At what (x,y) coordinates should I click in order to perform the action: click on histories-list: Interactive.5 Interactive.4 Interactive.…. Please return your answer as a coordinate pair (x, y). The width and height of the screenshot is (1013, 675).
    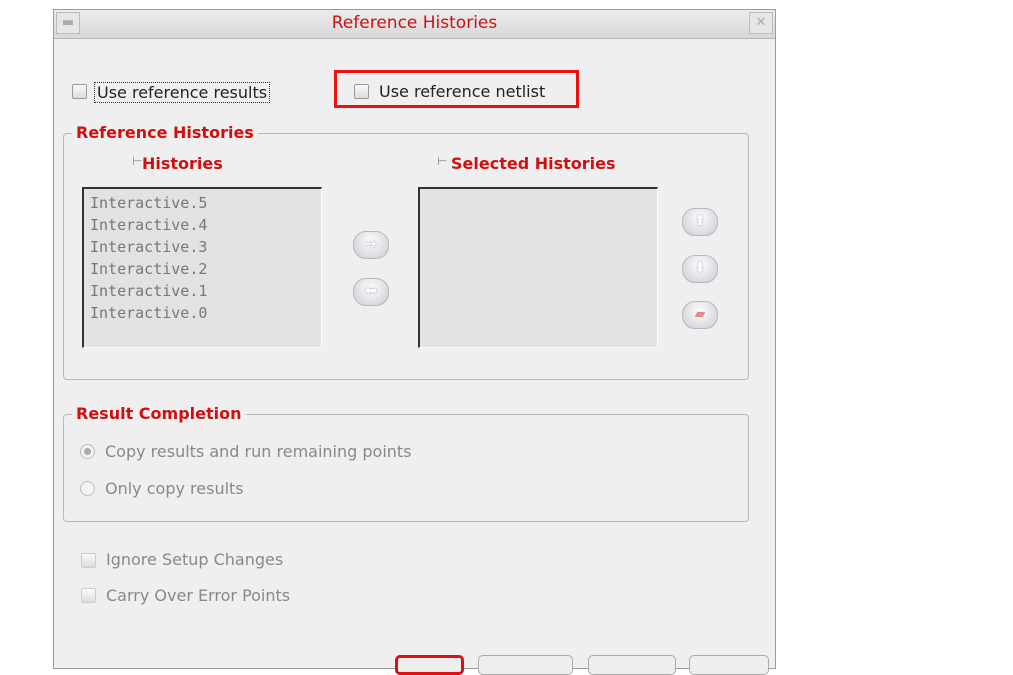
    Looking at the image, I should click on (202, 267).